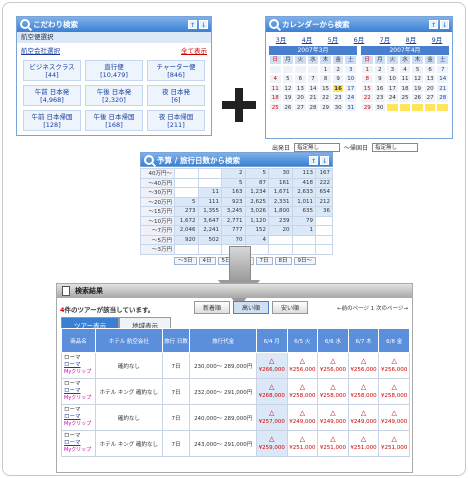  I want to click on calendar-day: 15, so click(325, 88).